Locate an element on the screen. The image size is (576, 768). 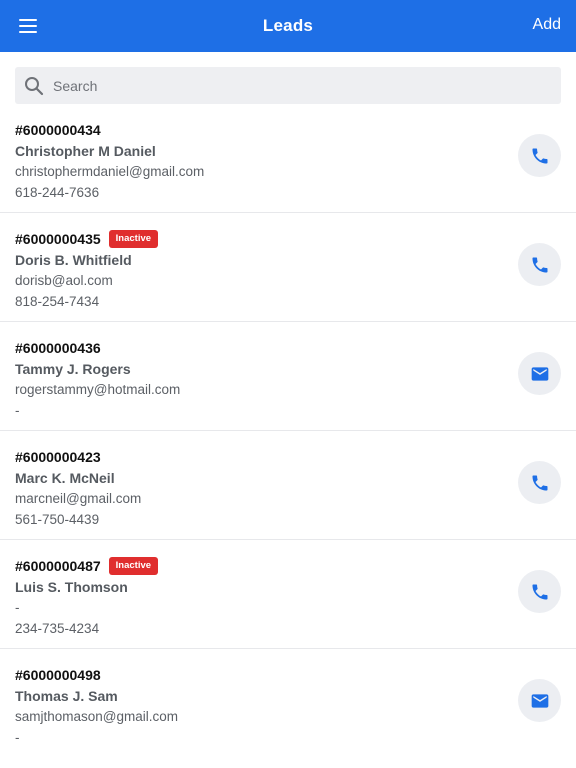
lead-id-line: #6000000498 is located at coordinates (96, 675).